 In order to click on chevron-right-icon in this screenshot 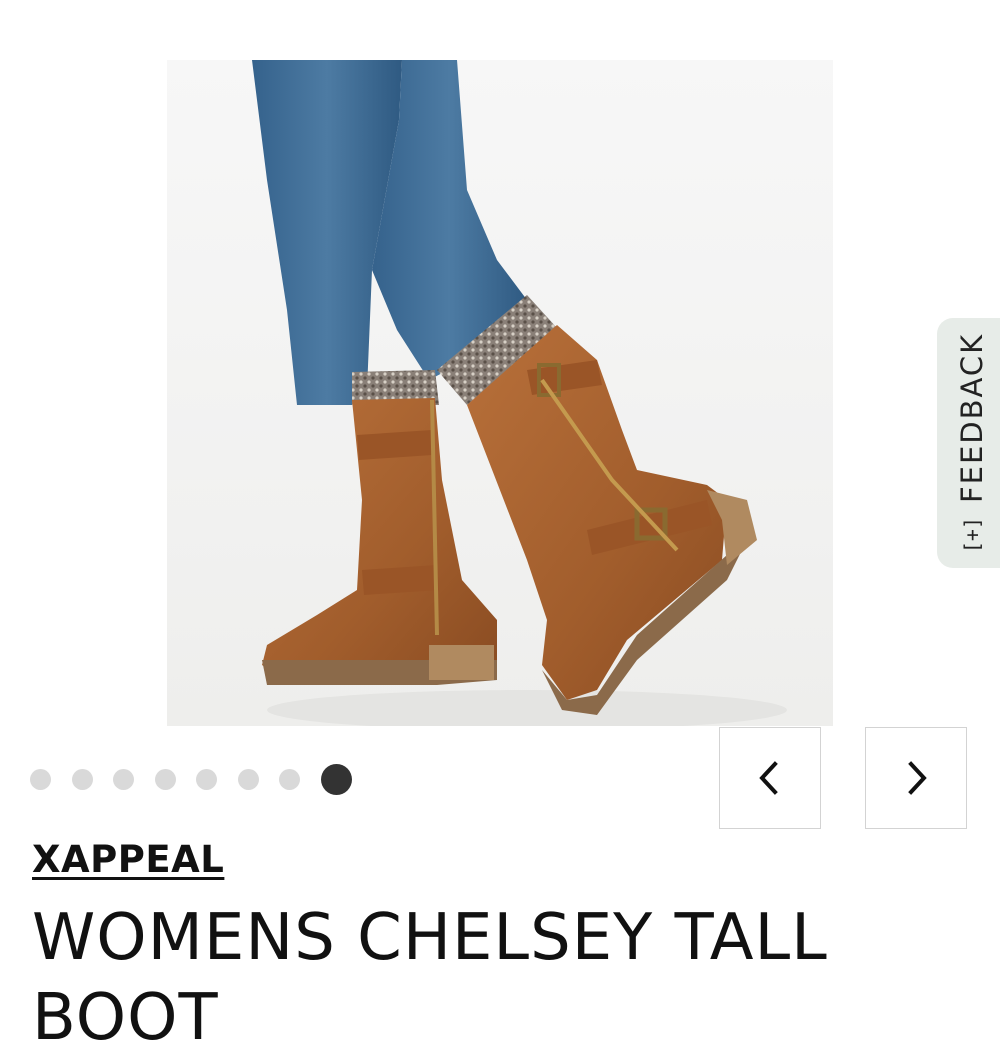, I will do `click(917, 778)`.